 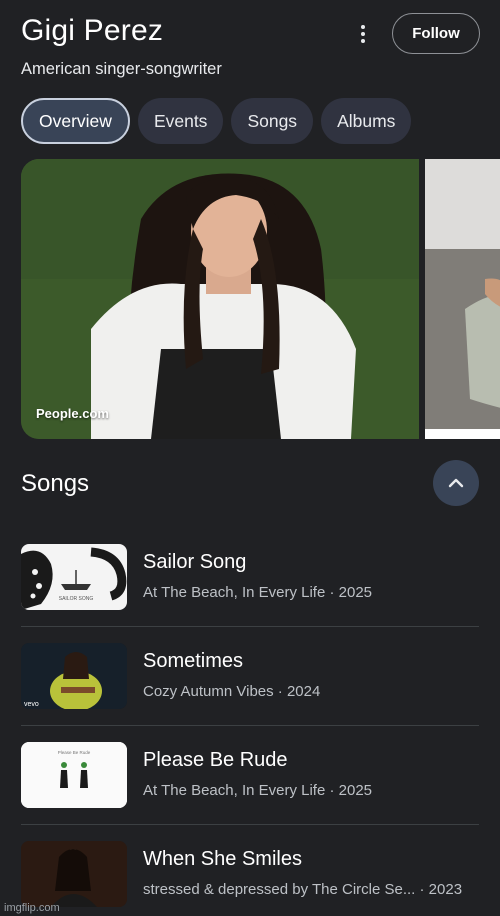 I want to click on more-options-icon, so click(x=363, y=34).